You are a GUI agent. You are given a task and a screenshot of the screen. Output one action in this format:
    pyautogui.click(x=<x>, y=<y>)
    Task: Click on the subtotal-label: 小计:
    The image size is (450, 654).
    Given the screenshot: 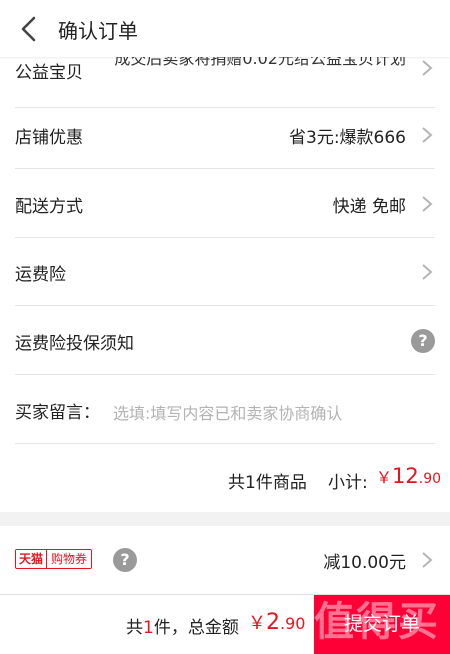 What is the action you would take?
    pyautogui.click(x=348, y=483)
    